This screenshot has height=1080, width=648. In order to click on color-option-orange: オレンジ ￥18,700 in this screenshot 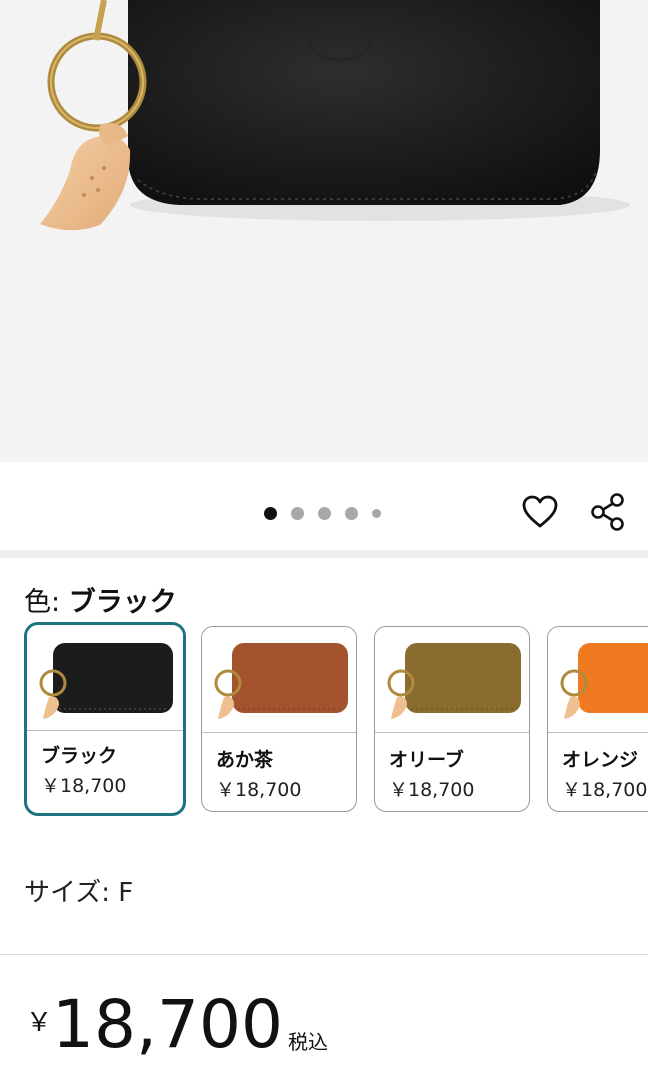, I will do `click(597, 719)`.